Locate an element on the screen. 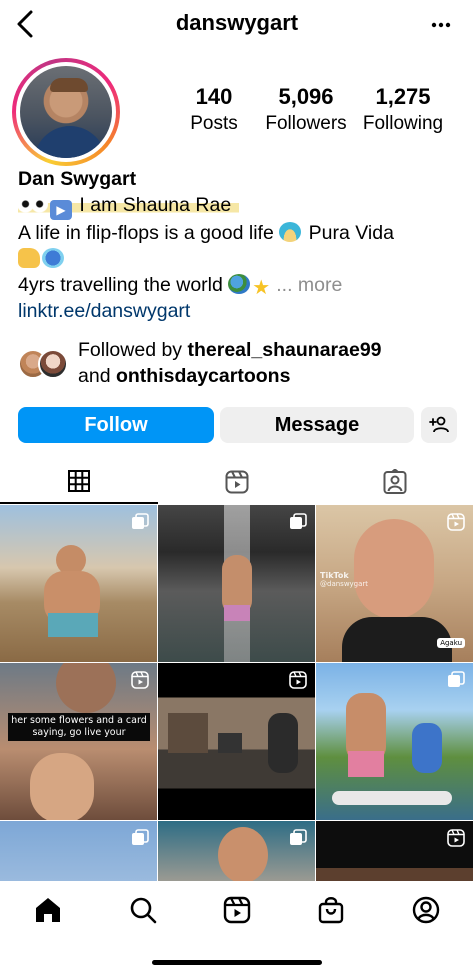  display-name: Dan Swygart is located at coordinates (77, 179).